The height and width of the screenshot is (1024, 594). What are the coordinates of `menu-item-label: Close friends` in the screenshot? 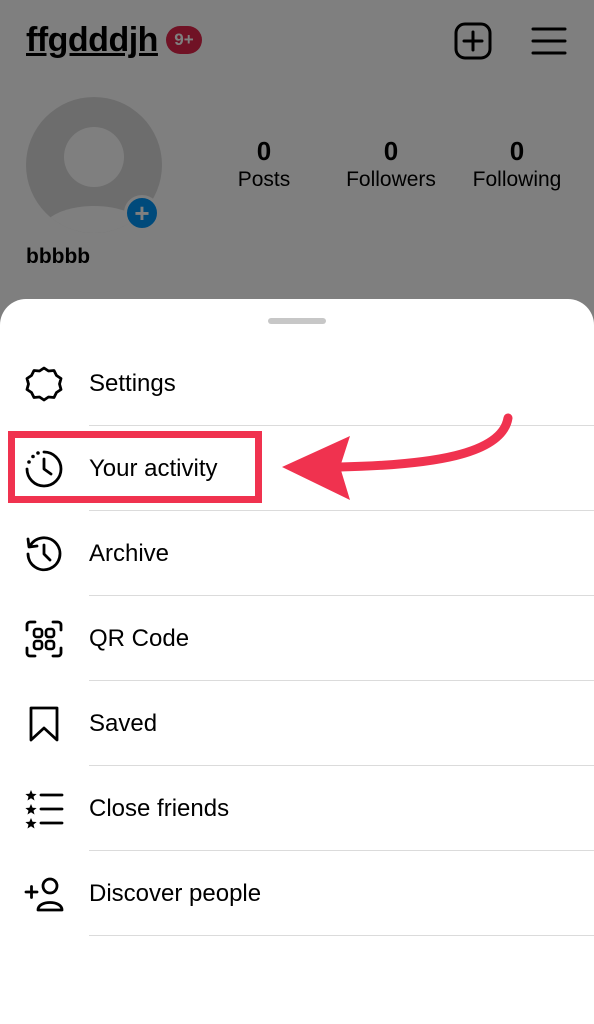 It's located at (159, 808).